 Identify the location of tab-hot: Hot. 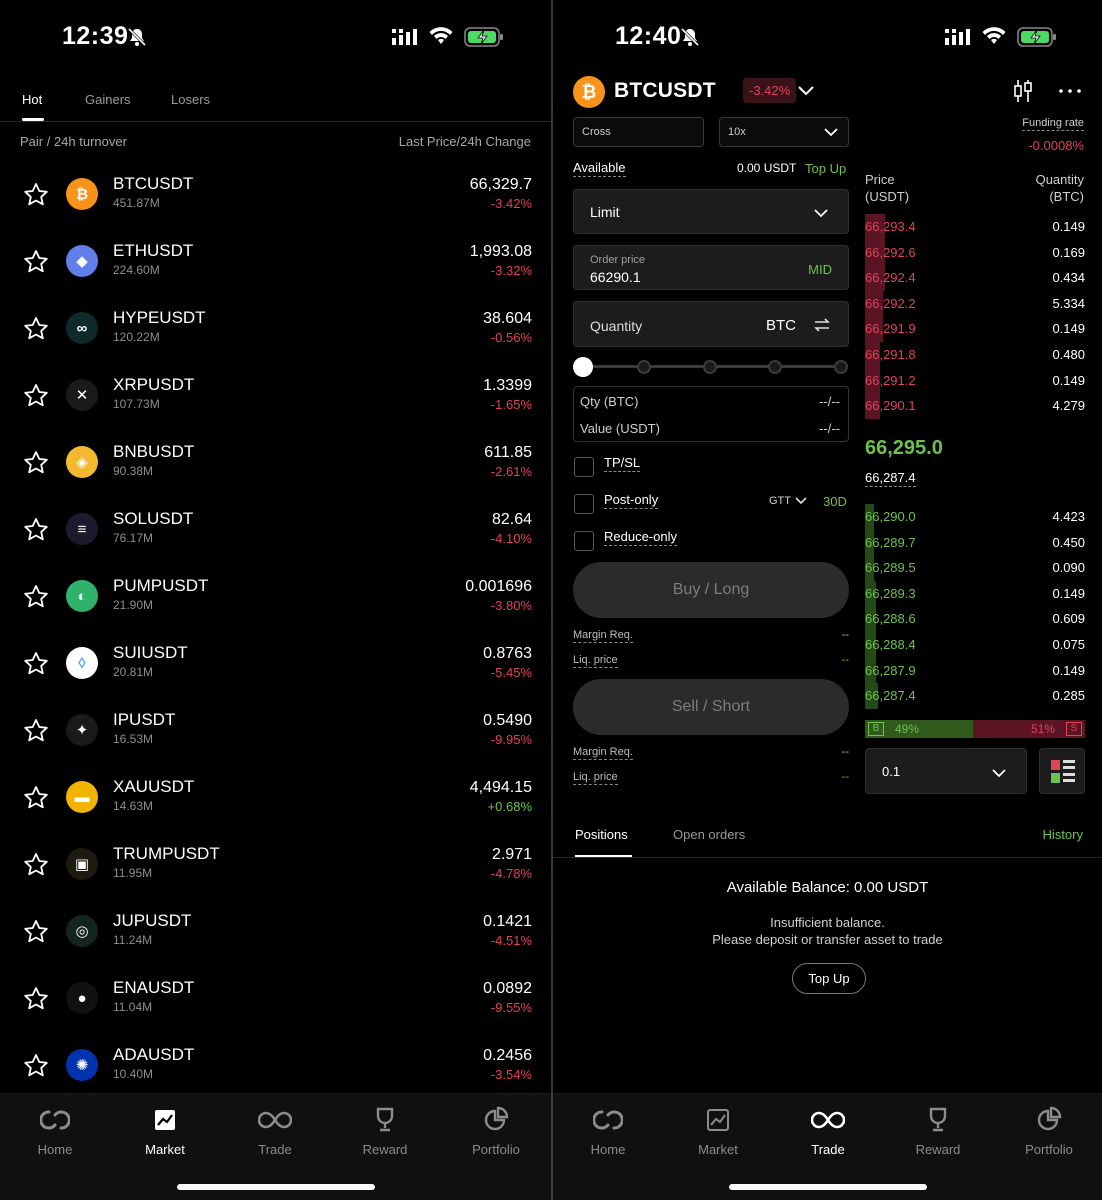
(32, 99).